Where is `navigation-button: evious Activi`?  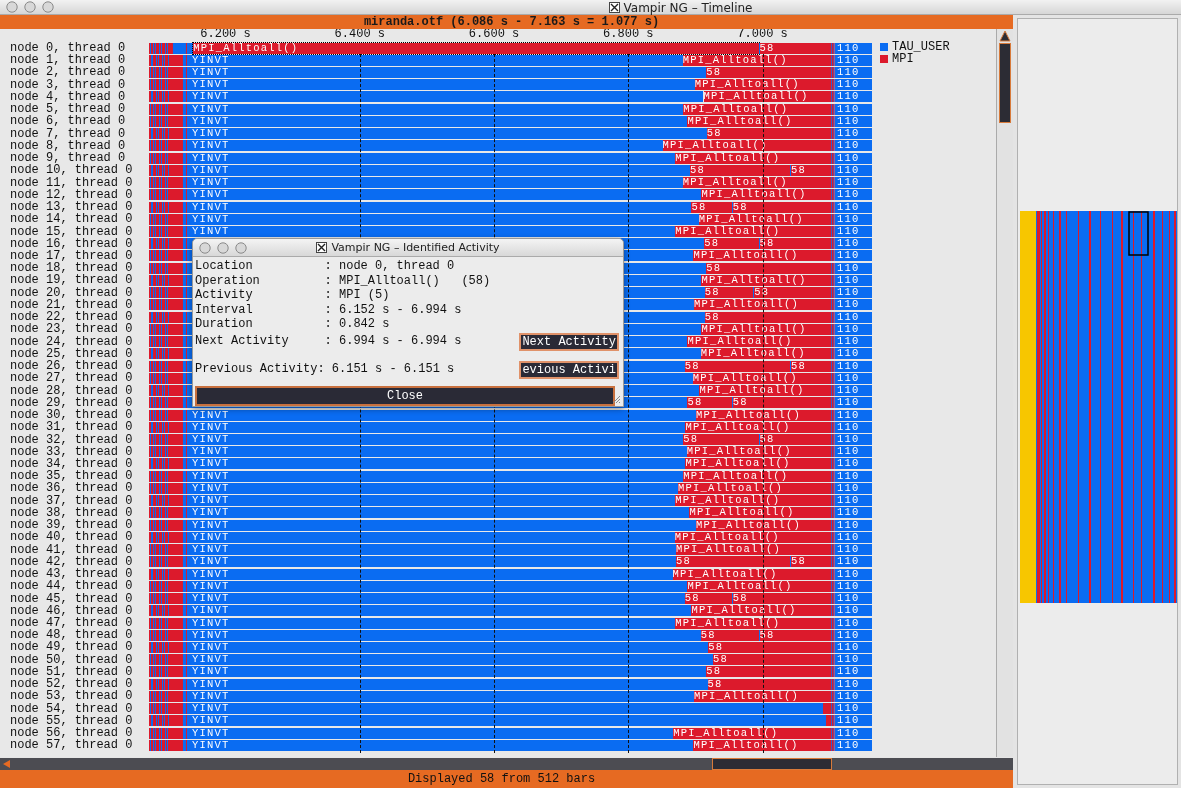 navigation-button: evious Activi is located at coordinates (569, 369).